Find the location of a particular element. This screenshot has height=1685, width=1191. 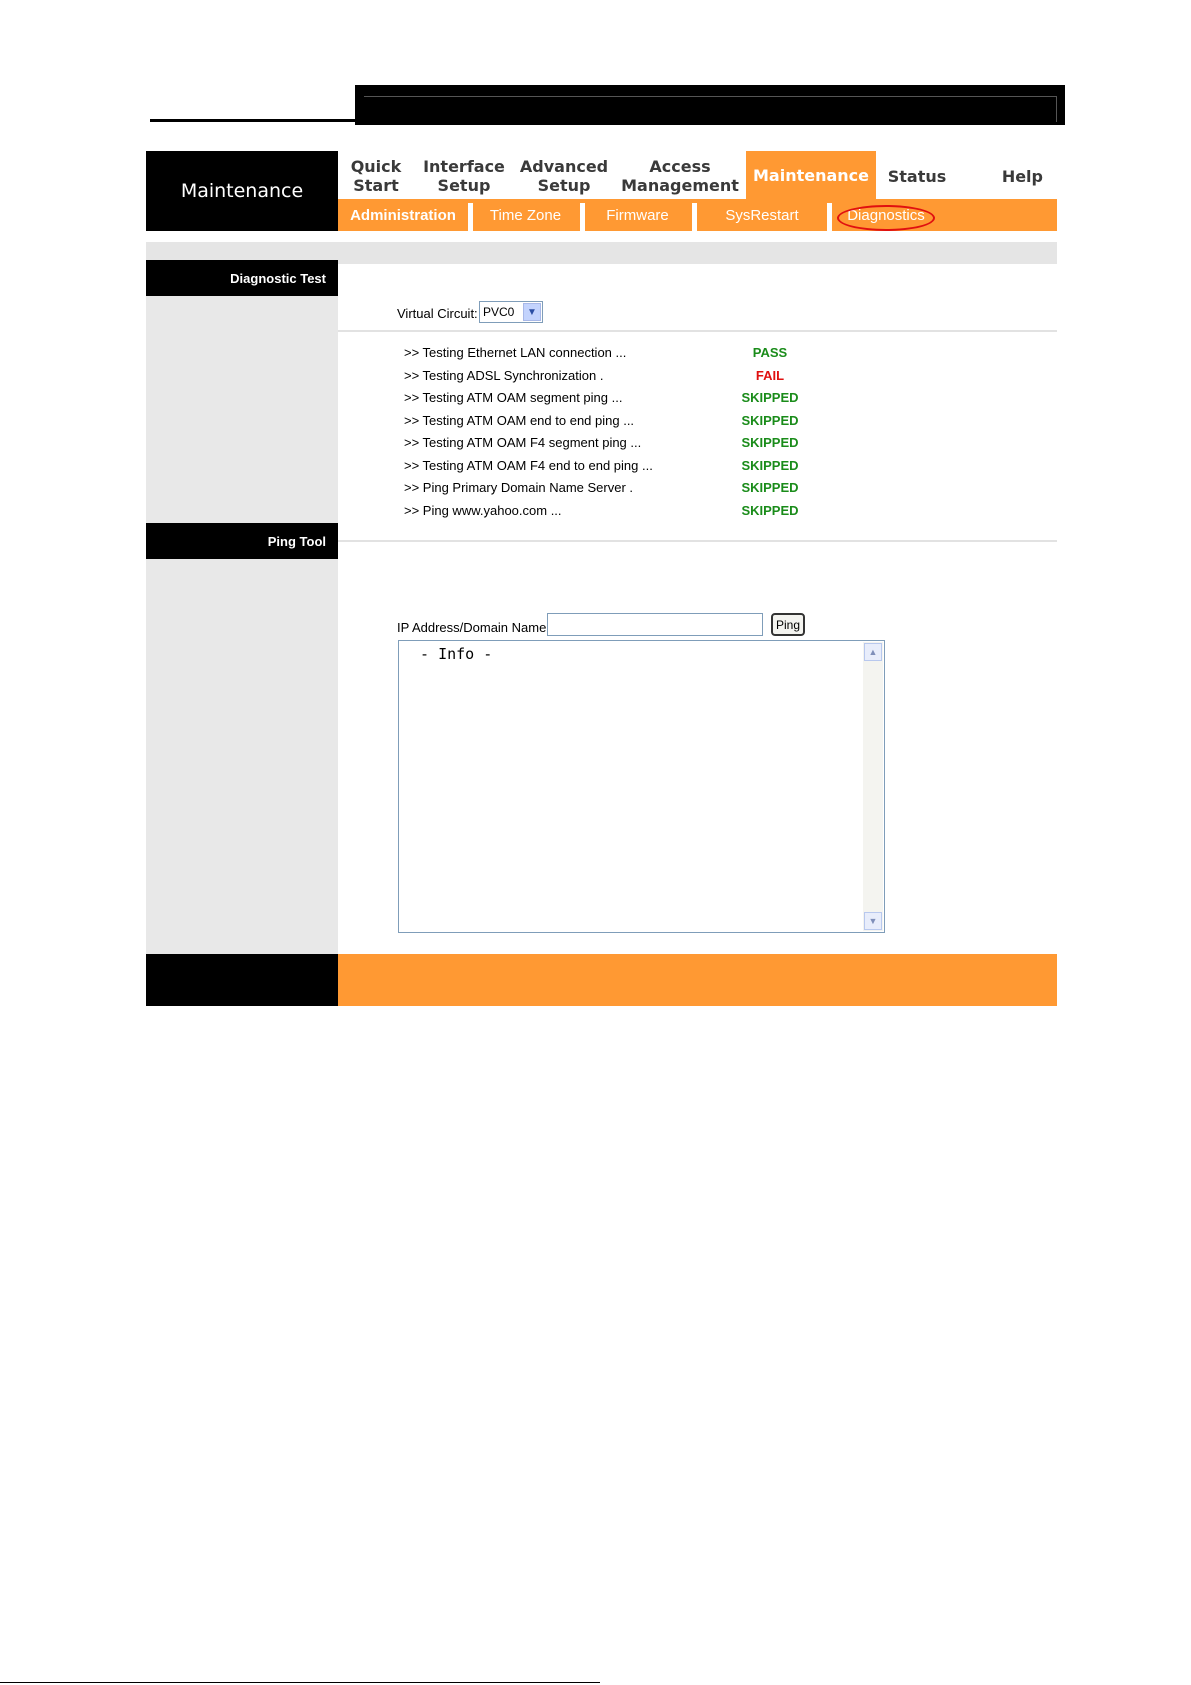

ip-address-input is located at coordinates (655, 624).